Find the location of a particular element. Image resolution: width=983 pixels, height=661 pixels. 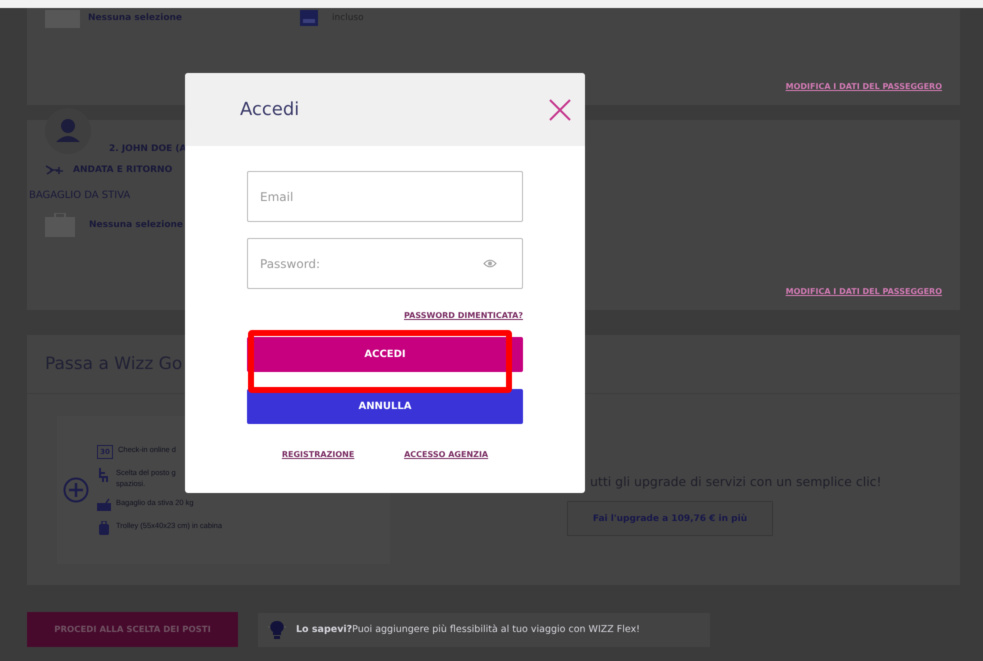

dialog-link: ACCESSO AGENZIA is located at coordinates (446, 454).